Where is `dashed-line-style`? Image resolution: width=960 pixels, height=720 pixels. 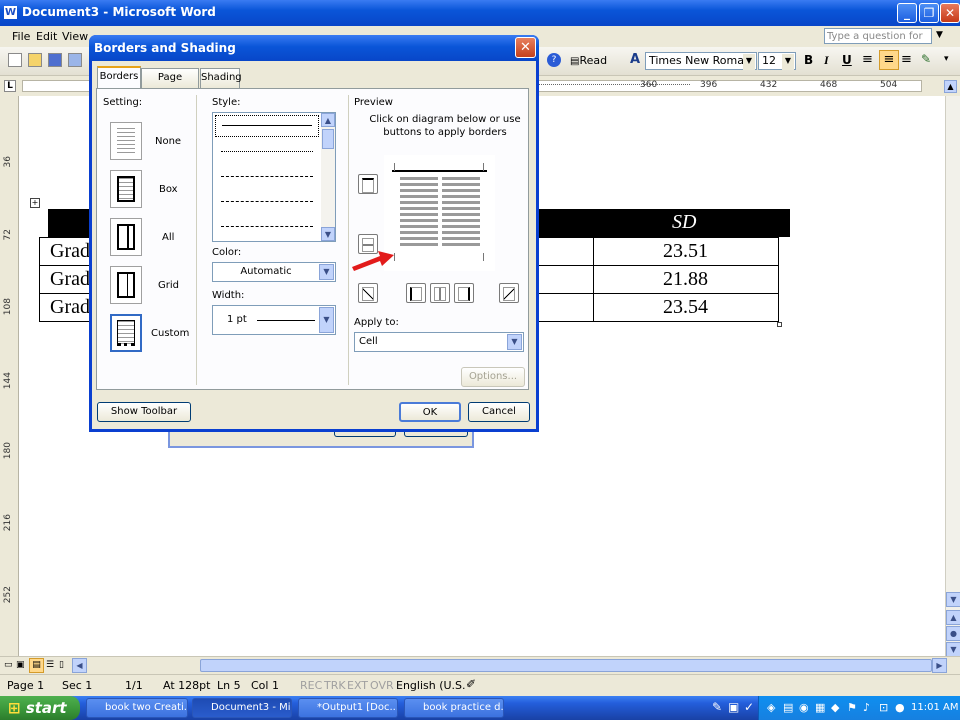
dashed-line-style is located at coordinates (267, 201).